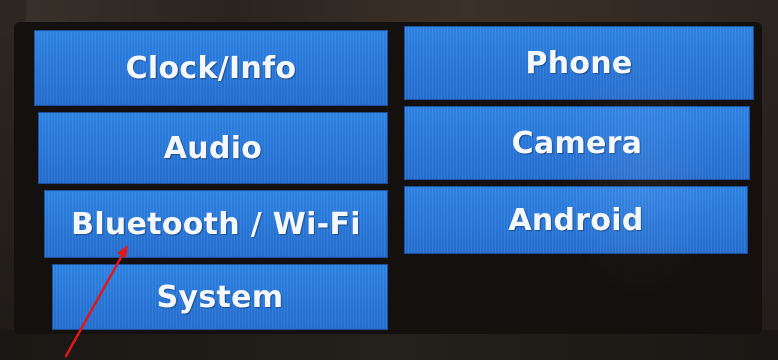  I want to click on clock-info-button: Clock/Info, so click(211, 68).